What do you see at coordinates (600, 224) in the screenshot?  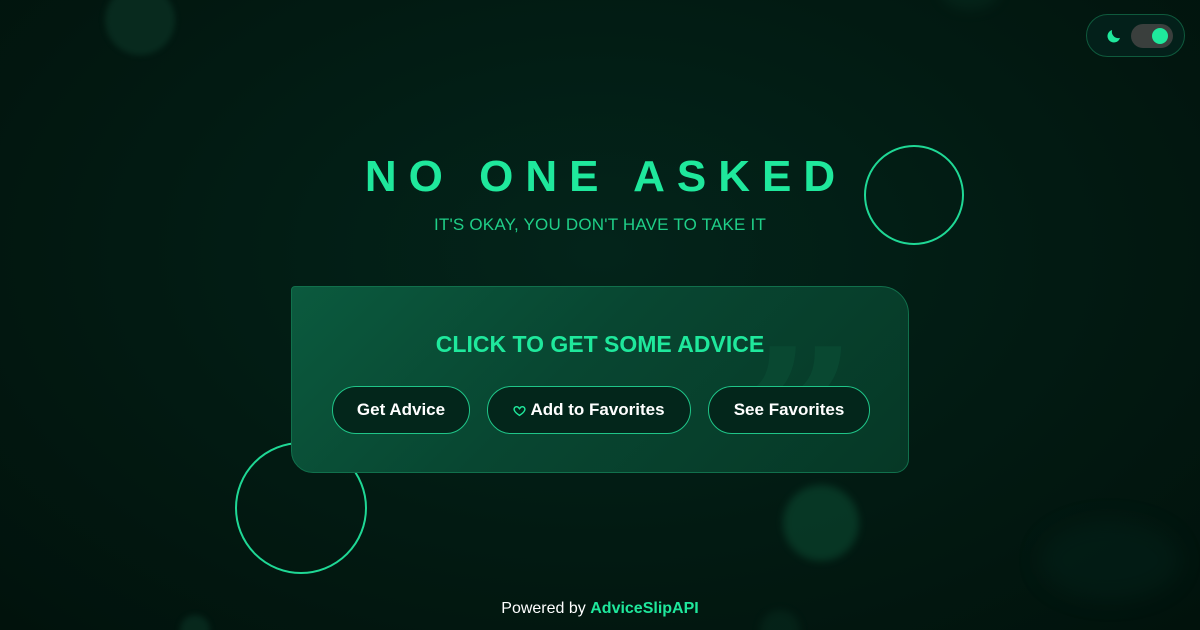 I see `page-subtitle: IT'S OKAY, YOU DON'T HAVE TO TAKE IT` at bounding box center [600, 224].